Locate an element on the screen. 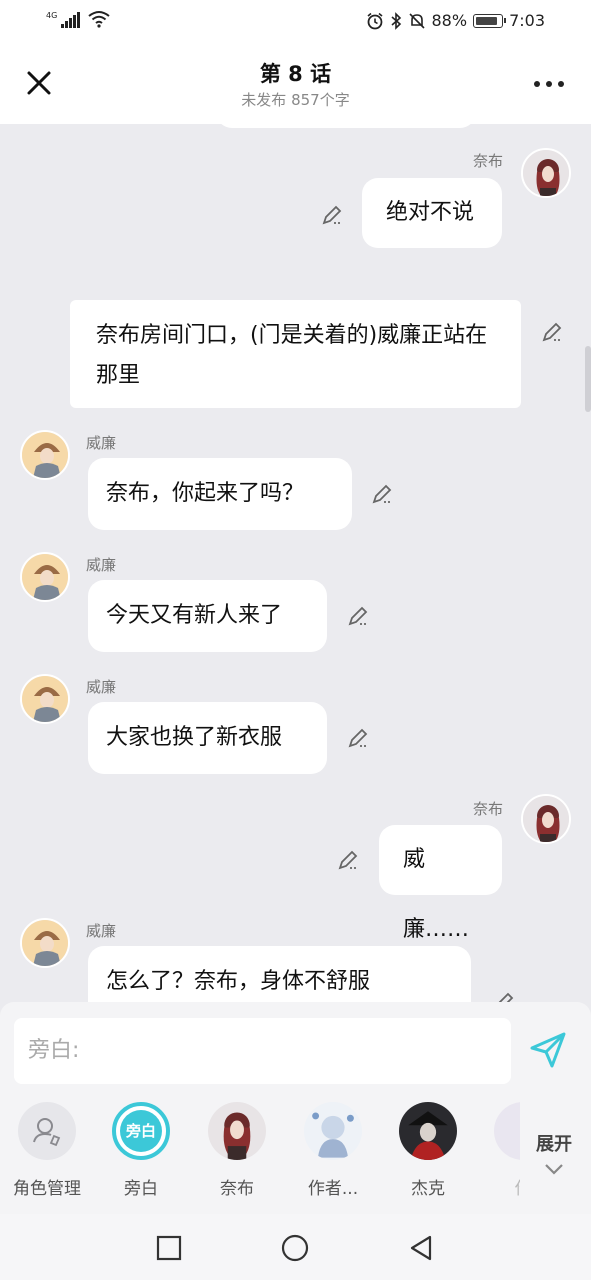 The image size is (591, 1280). expand-label: 展开 is located at coordinates (554, 1144).